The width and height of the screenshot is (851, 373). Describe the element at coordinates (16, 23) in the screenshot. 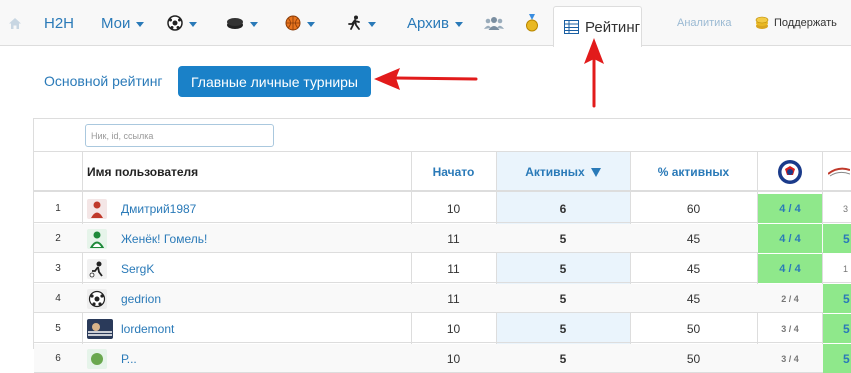

I see `home-icon` at that location.